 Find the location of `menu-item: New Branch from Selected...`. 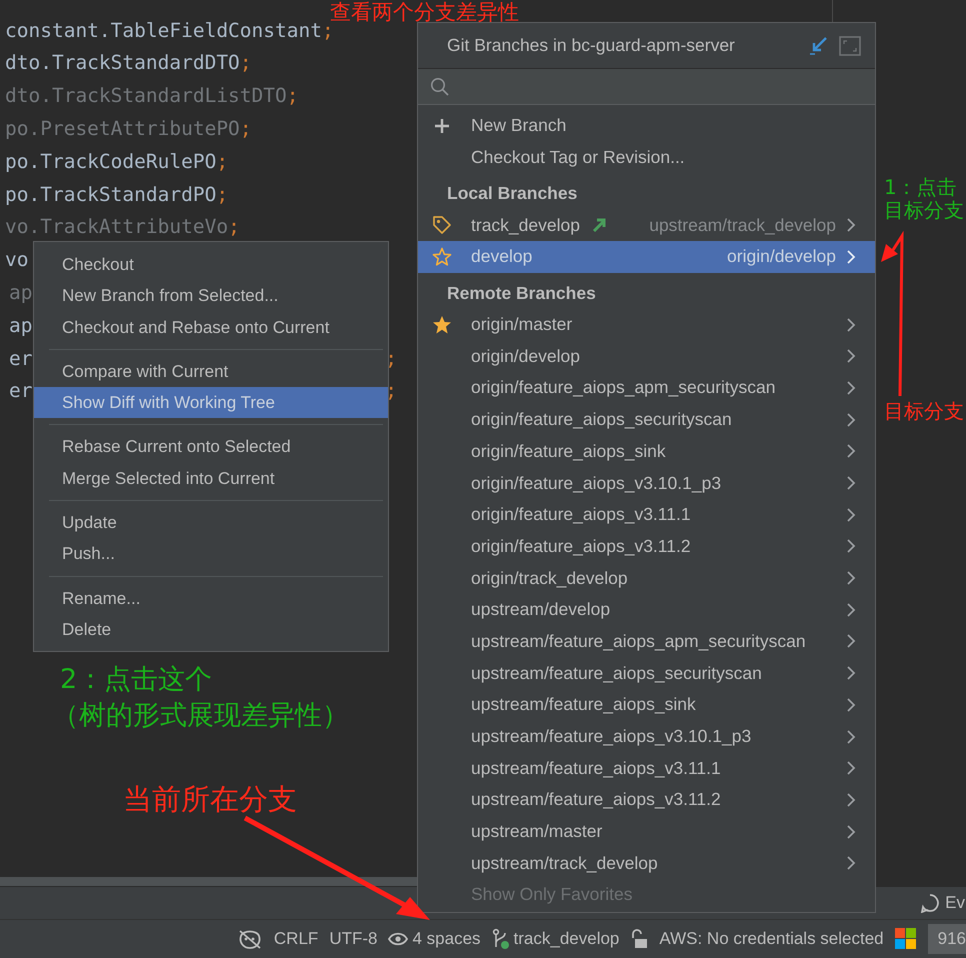

menu-item: New Branch from Selected... is located at coordinates (211, 296).